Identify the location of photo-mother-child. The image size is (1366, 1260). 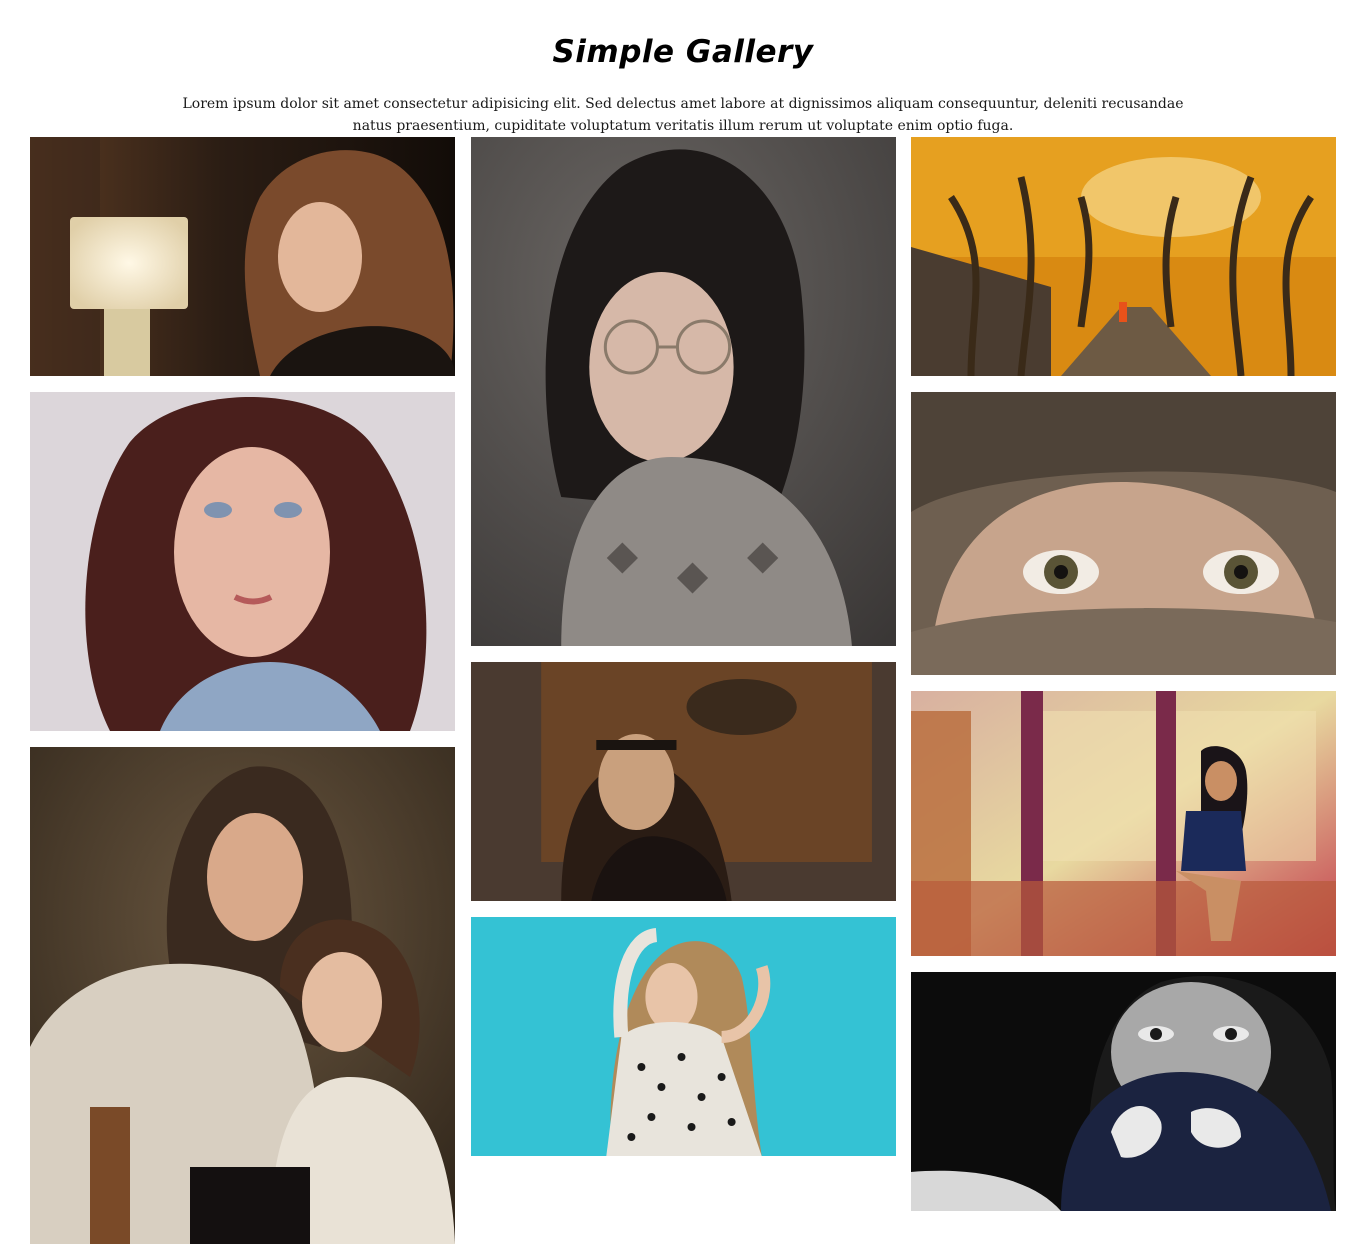
(242, 995).